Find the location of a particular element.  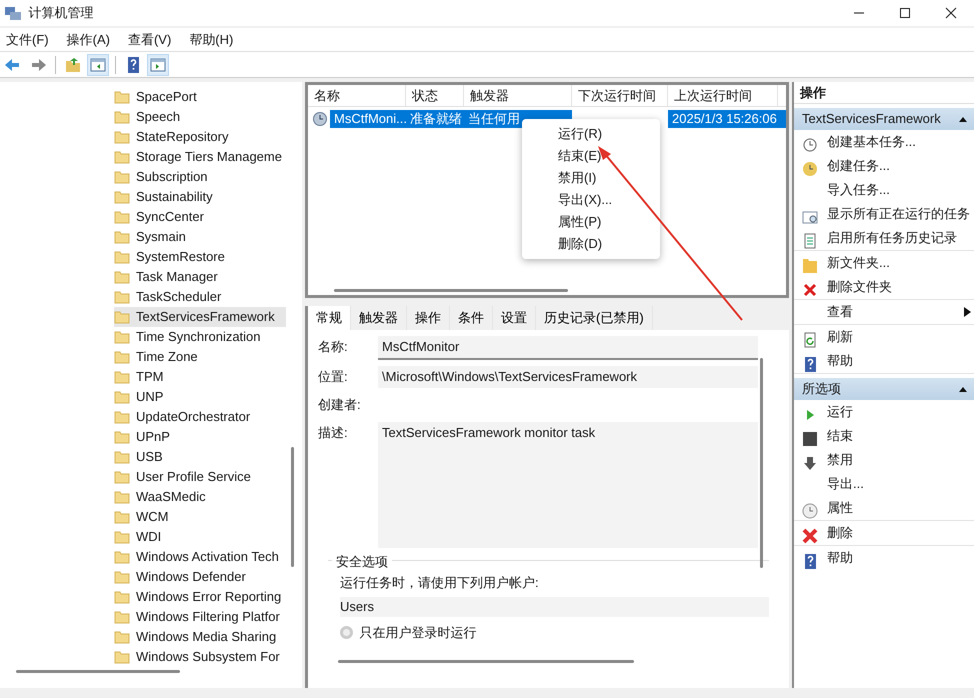

pane-title: 操作 is located at coordinates (884, 93).